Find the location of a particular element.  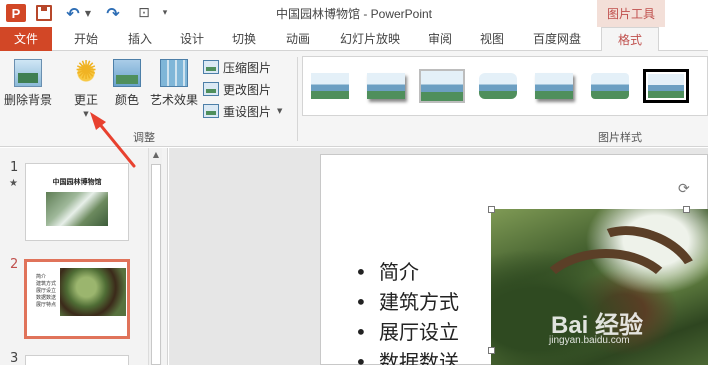

picture-style-oval is located at coordinates (610, 86).